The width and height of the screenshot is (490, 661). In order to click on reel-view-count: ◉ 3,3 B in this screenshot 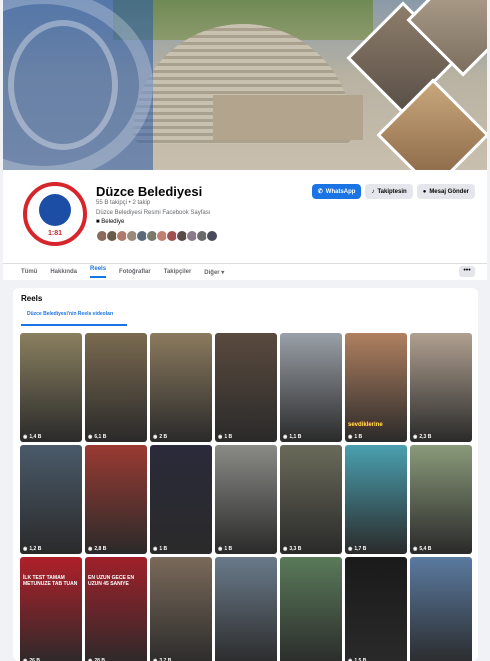, I will do `click(292, 549)`.